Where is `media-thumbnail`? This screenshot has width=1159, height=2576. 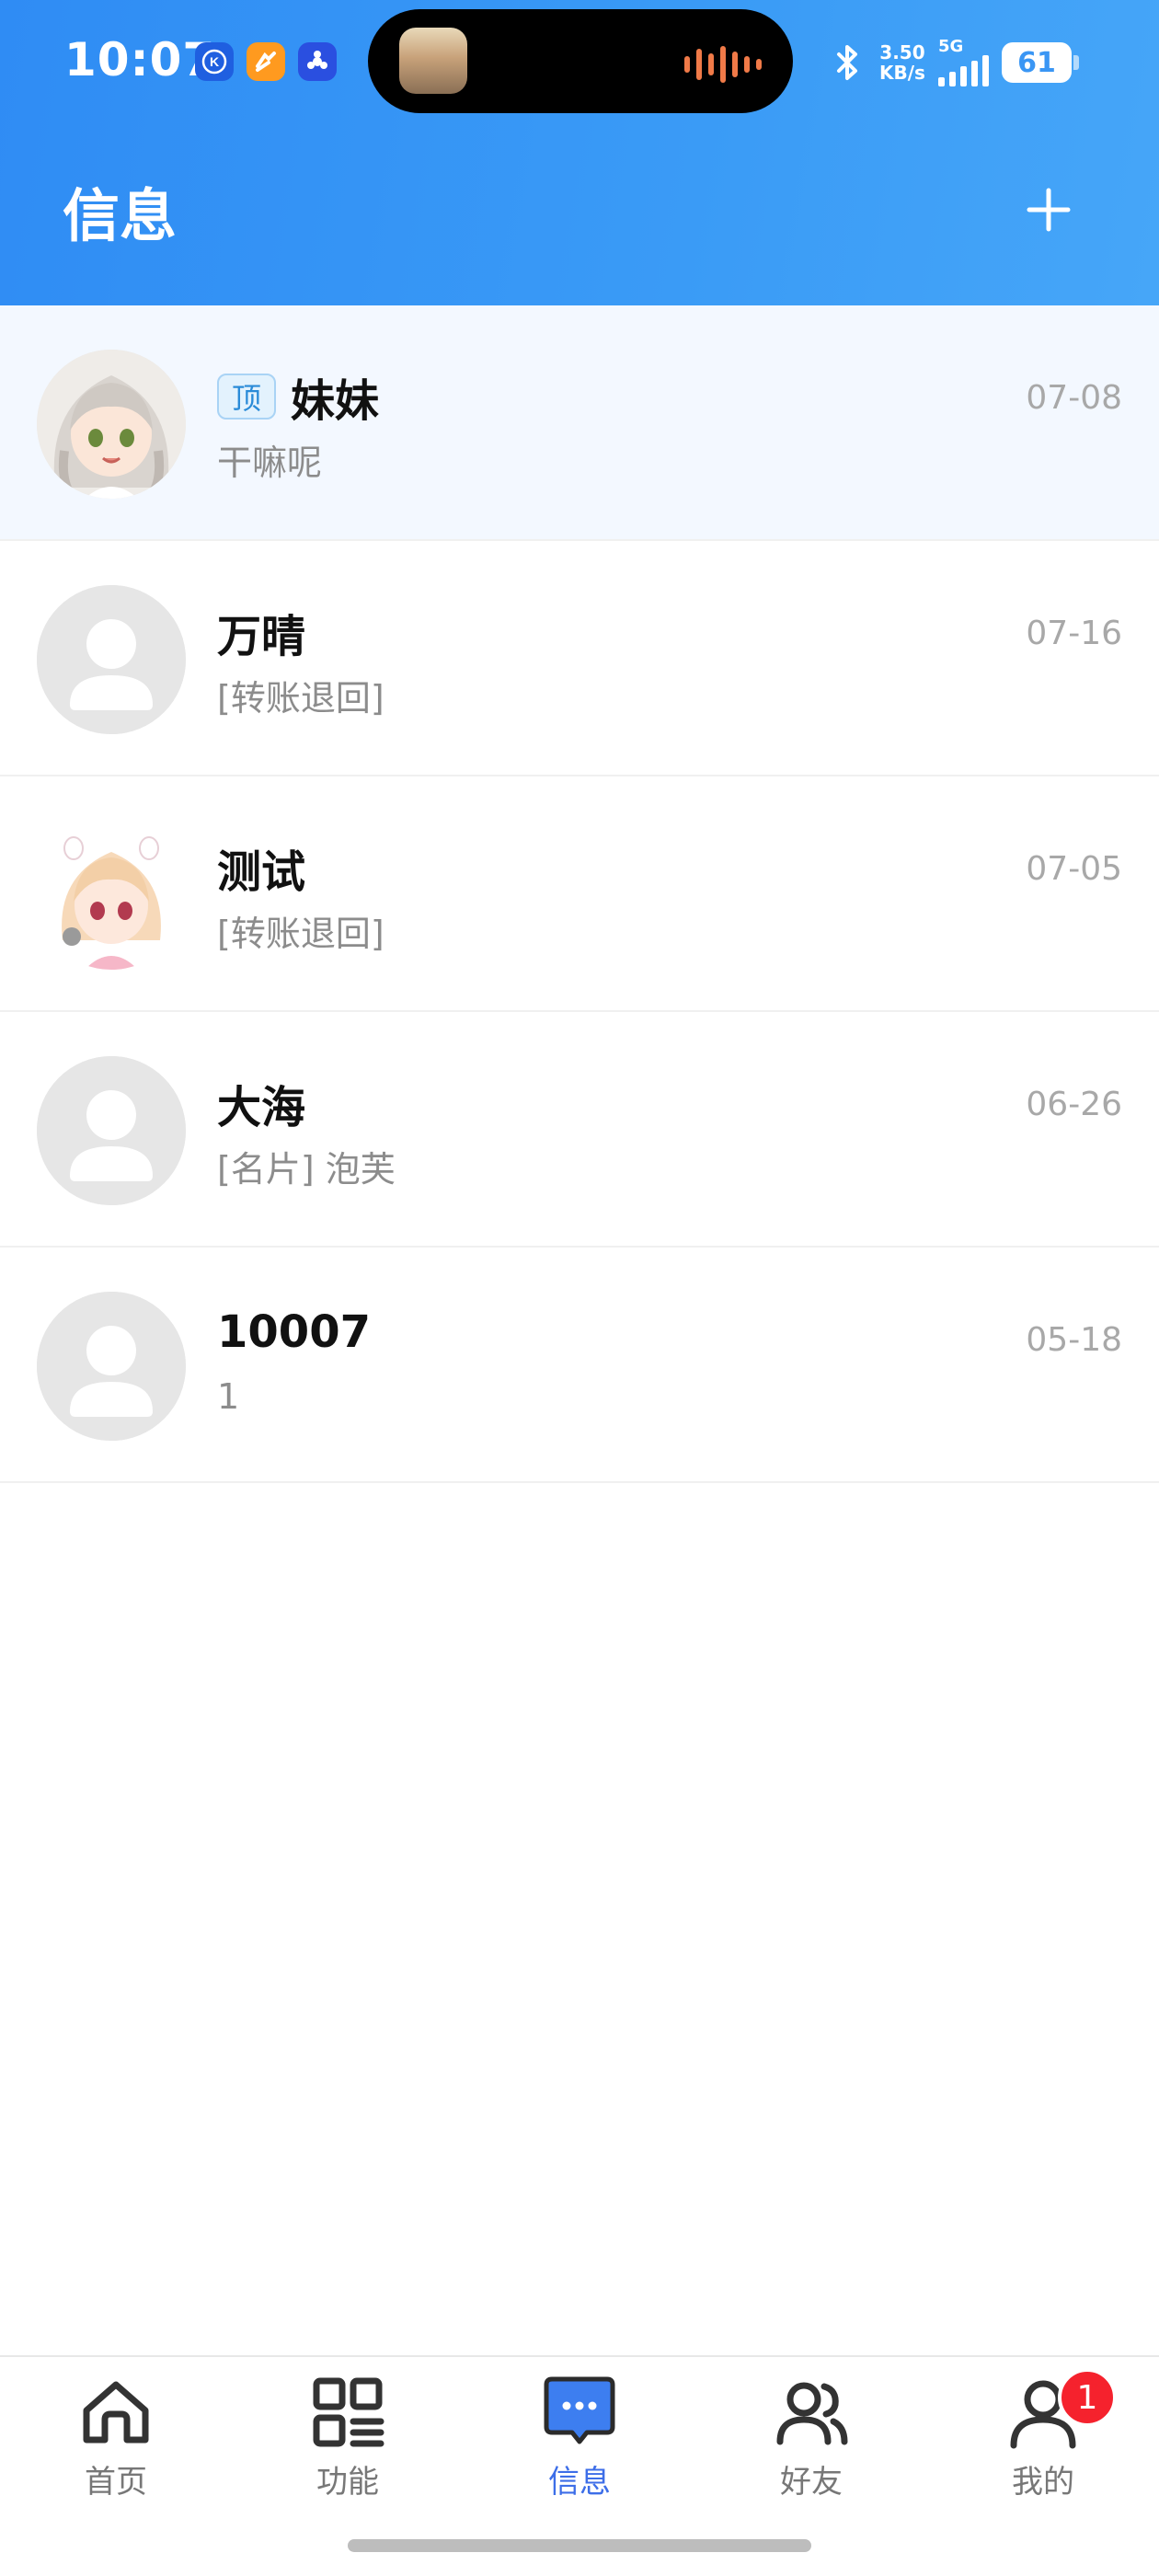
media-thumbnail is located at coordinates (433, 61).